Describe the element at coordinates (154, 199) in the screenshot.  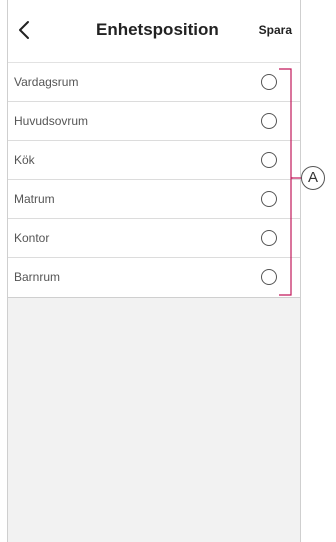
I see `room-row-matrum: Matrum` at that location.